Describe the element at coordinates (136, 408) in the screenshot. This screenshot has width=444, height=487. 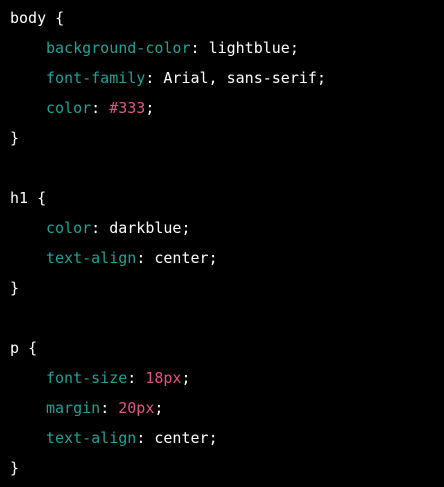
I see `css-value-number: 20px` at that location.